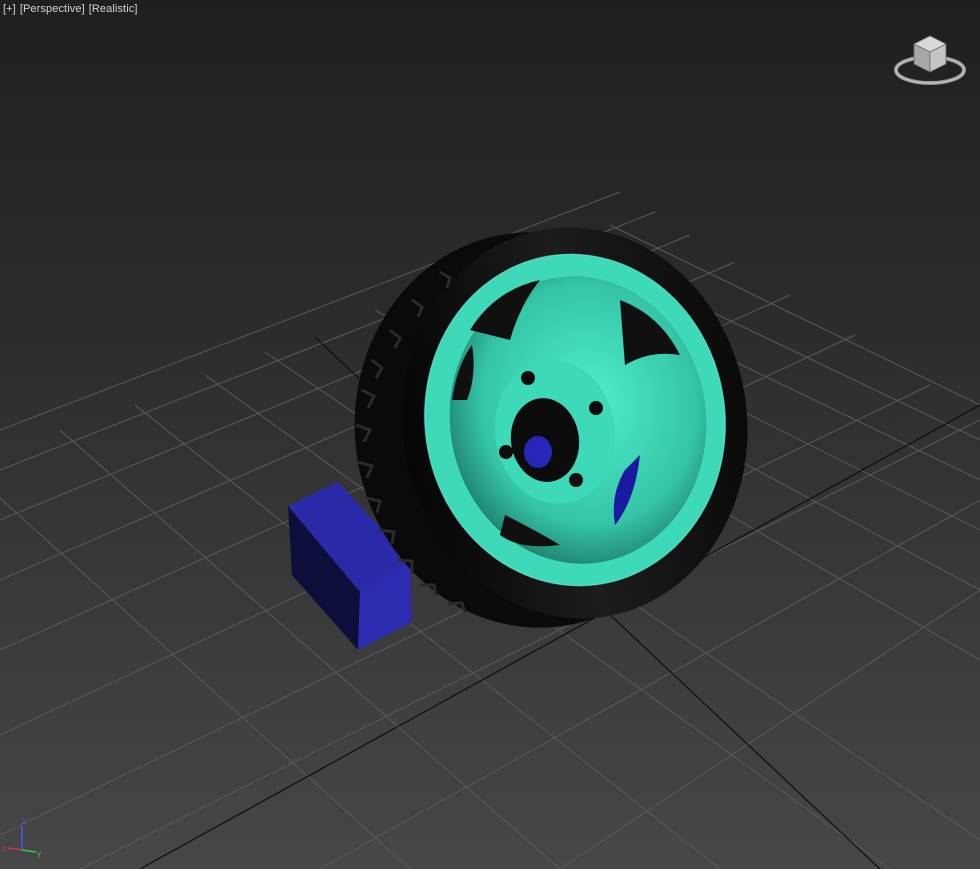  What do you see at coordinates (22, 837) in the screenshot?
I see `axis-gizmo: z x y` at bounding box center [22, 837].